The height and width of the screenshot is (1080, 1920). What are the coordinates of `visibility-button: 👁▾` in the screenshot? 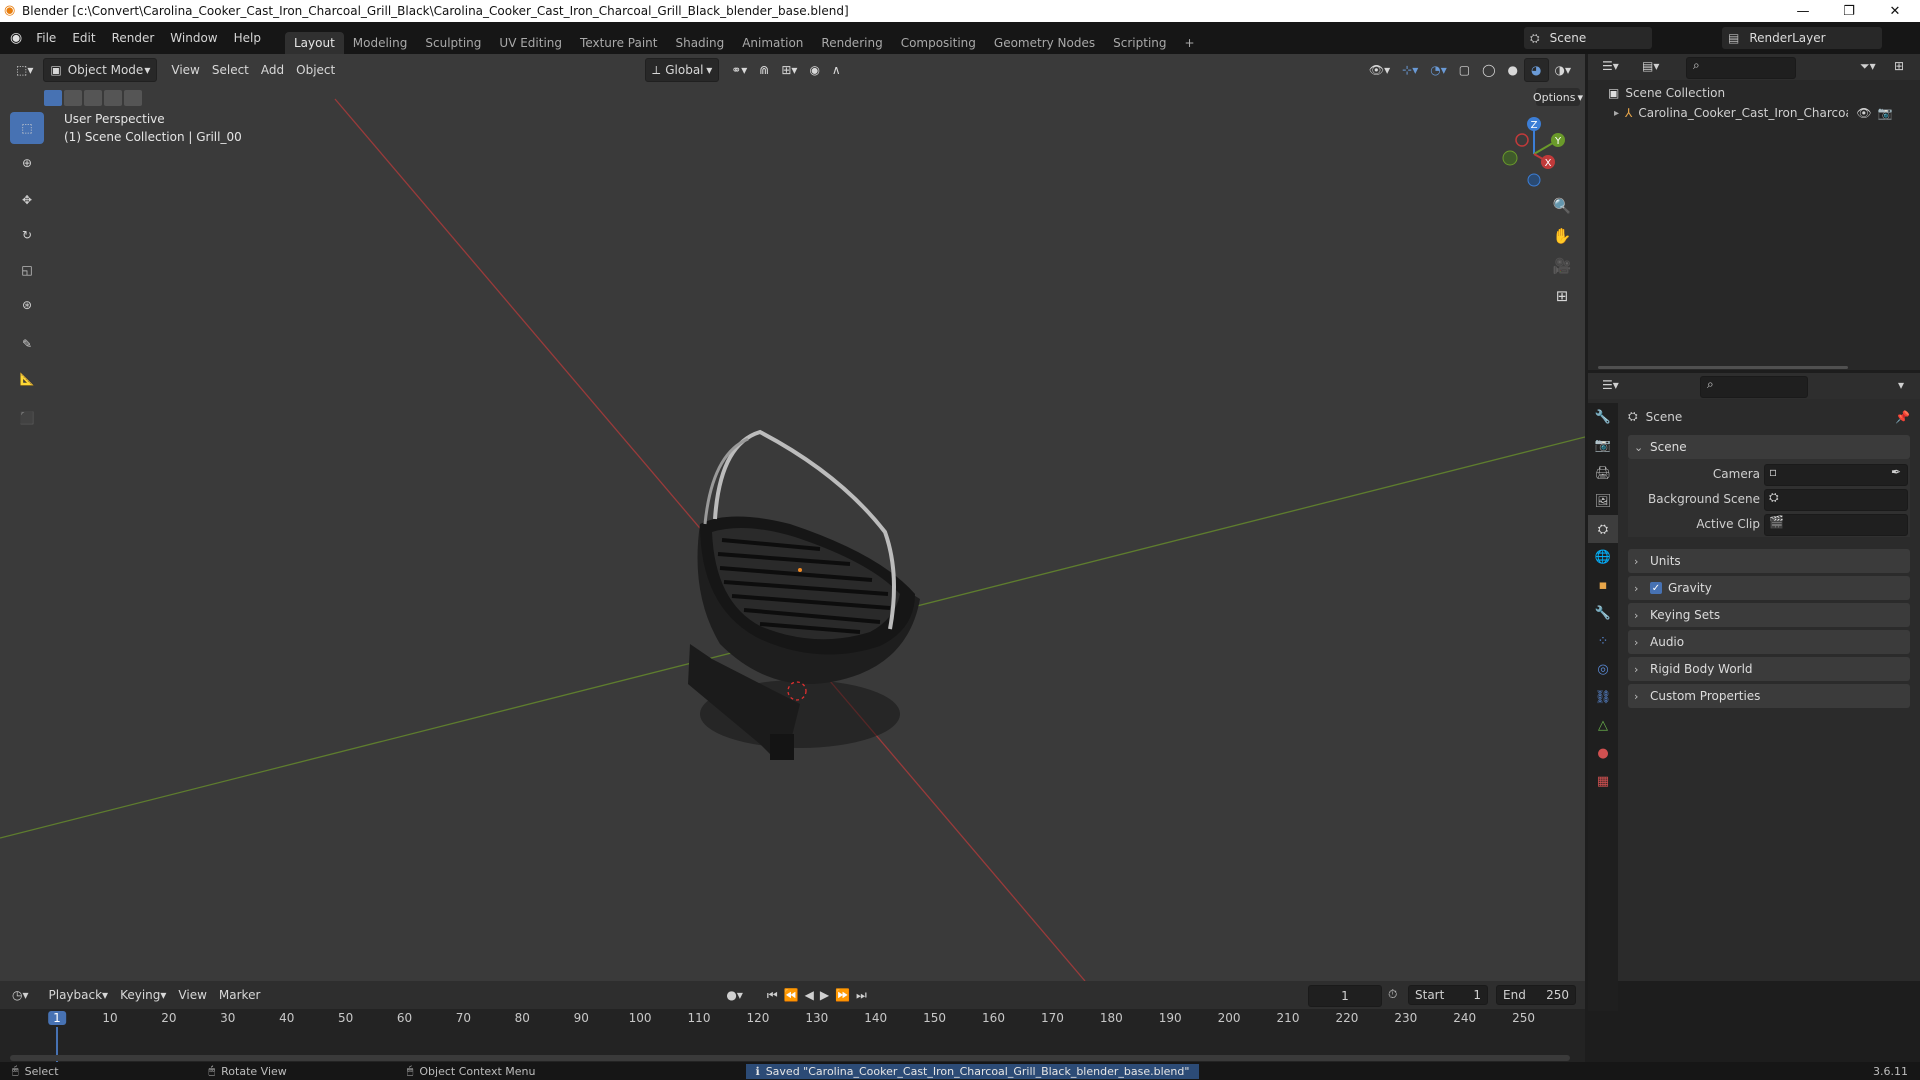 It's located at (1379, 70).